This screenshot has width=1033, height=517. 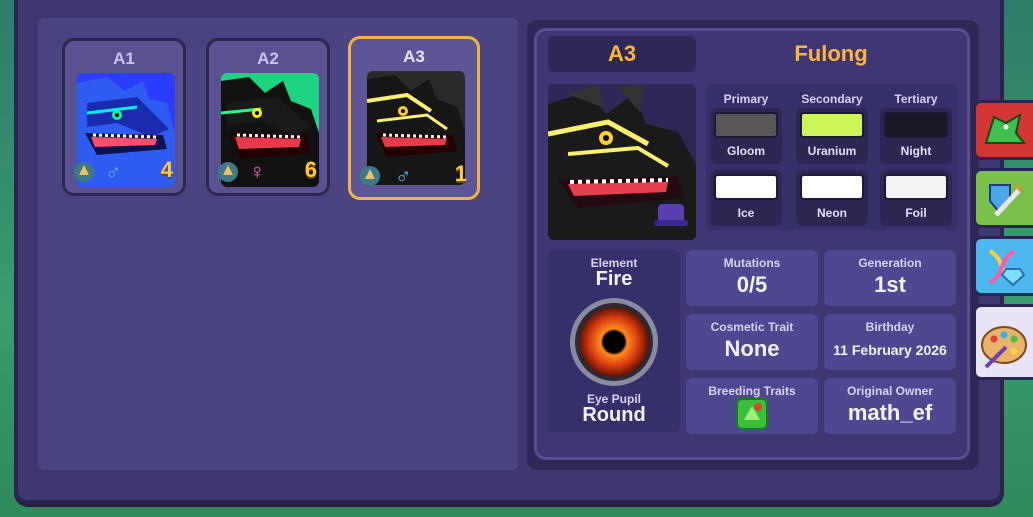 What do you see at coordinates (1007, 268) in the screenshot?
I see `dna-gem-icon` at bounding box center [1007, 268].